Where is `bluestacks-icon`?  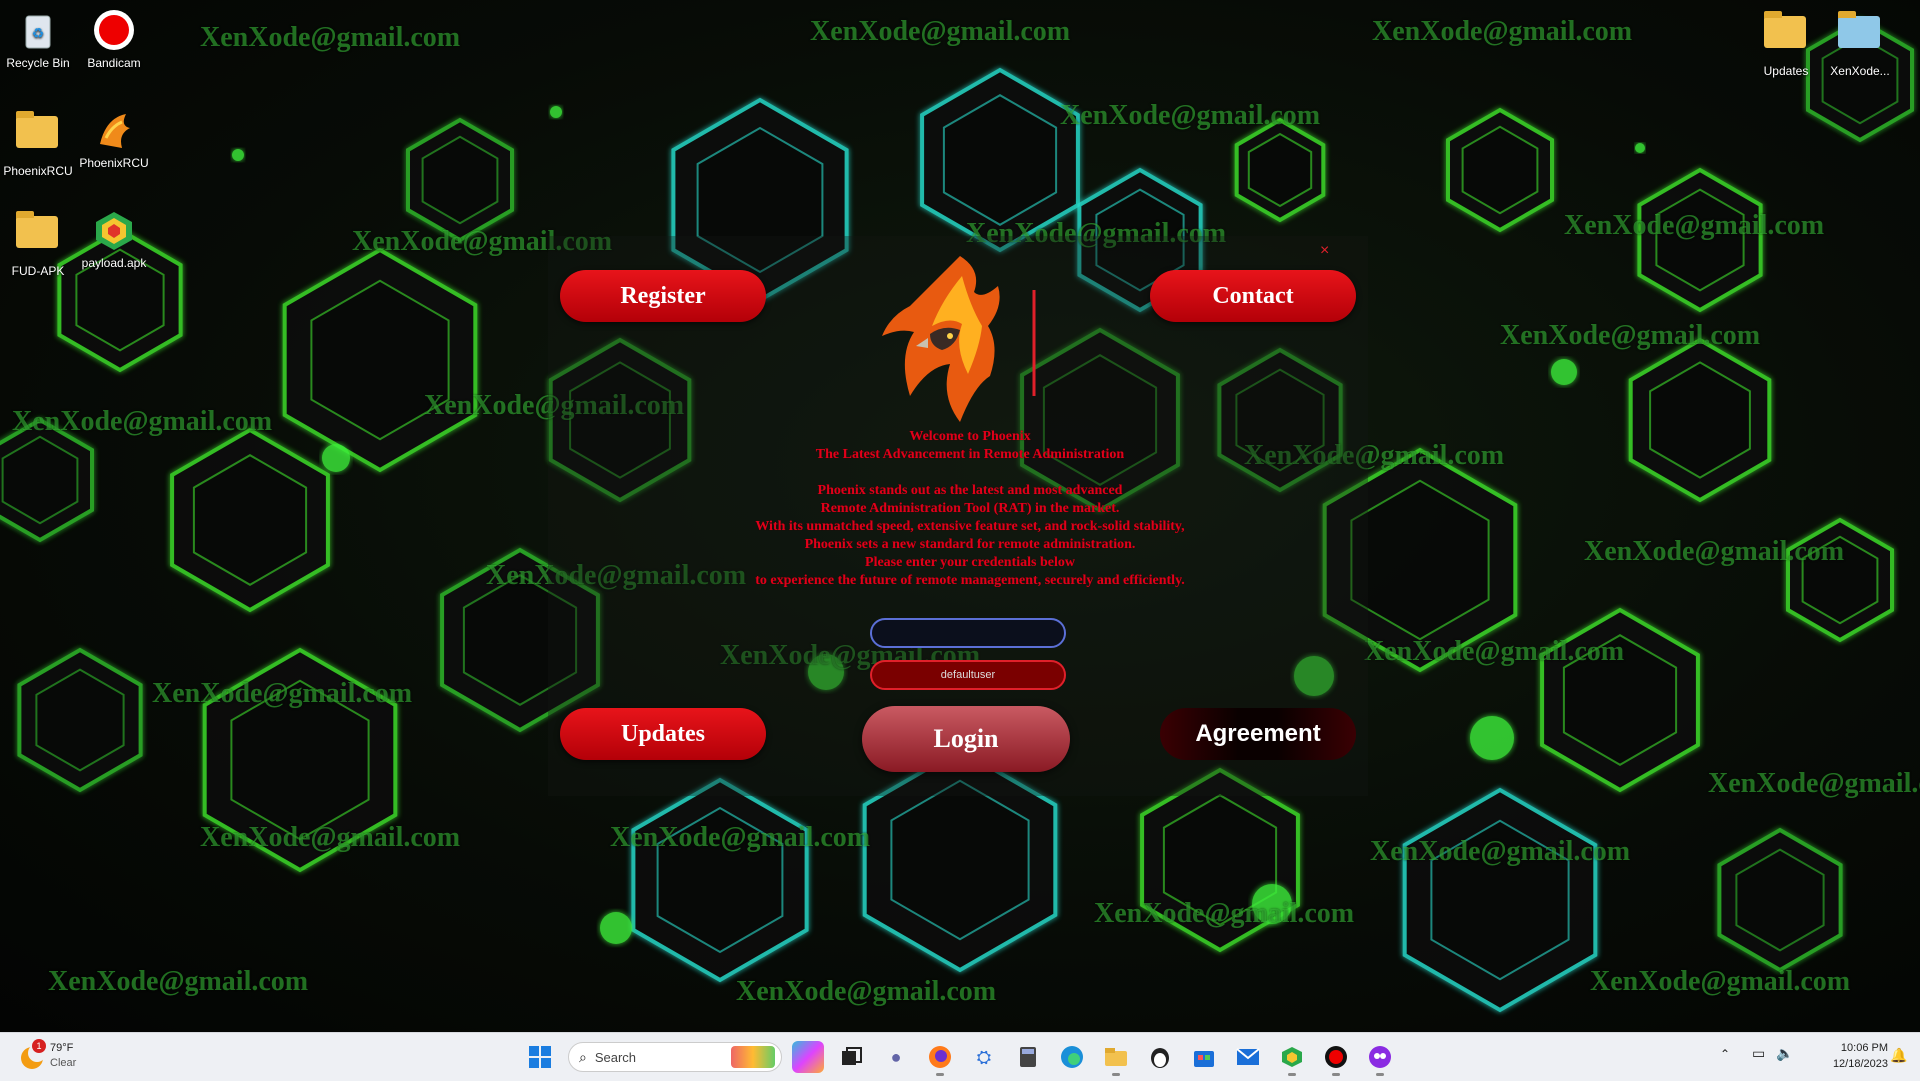
bluestacks-icon is located at coordinates (114, 230).